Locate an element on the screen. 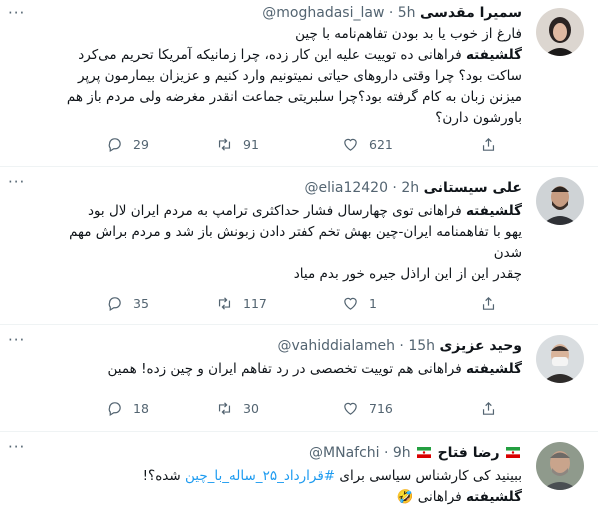 The height and width of the screenshot is (513, 598). reply-button: 35 is located at coordinates (127, 303).